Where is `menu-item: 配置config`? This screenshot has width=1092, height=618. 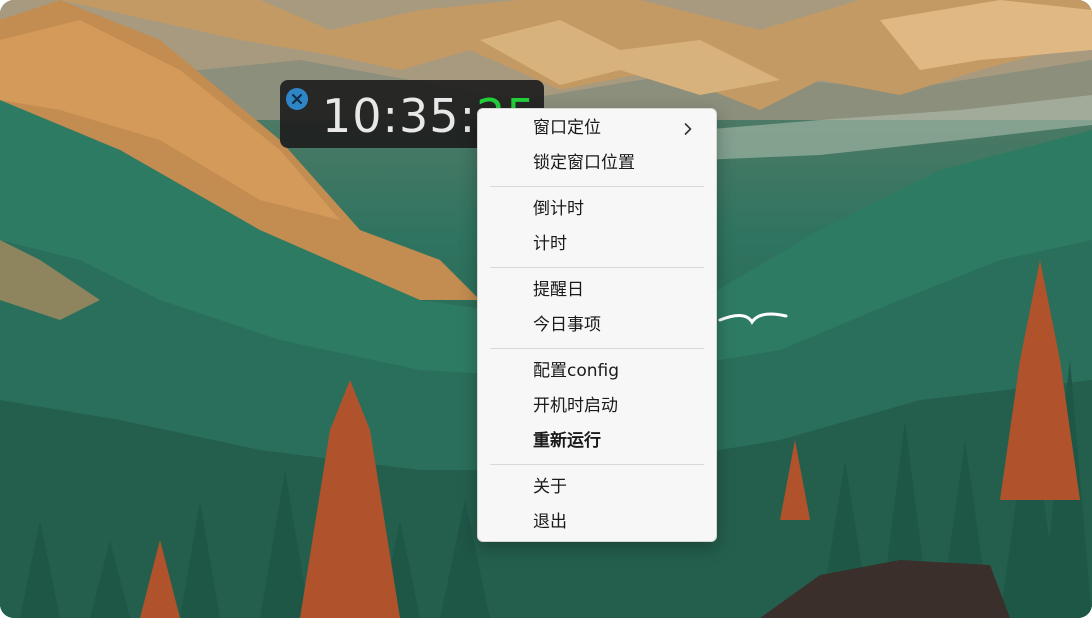
menu-item: 配置config is located at coordinates (597, 371).